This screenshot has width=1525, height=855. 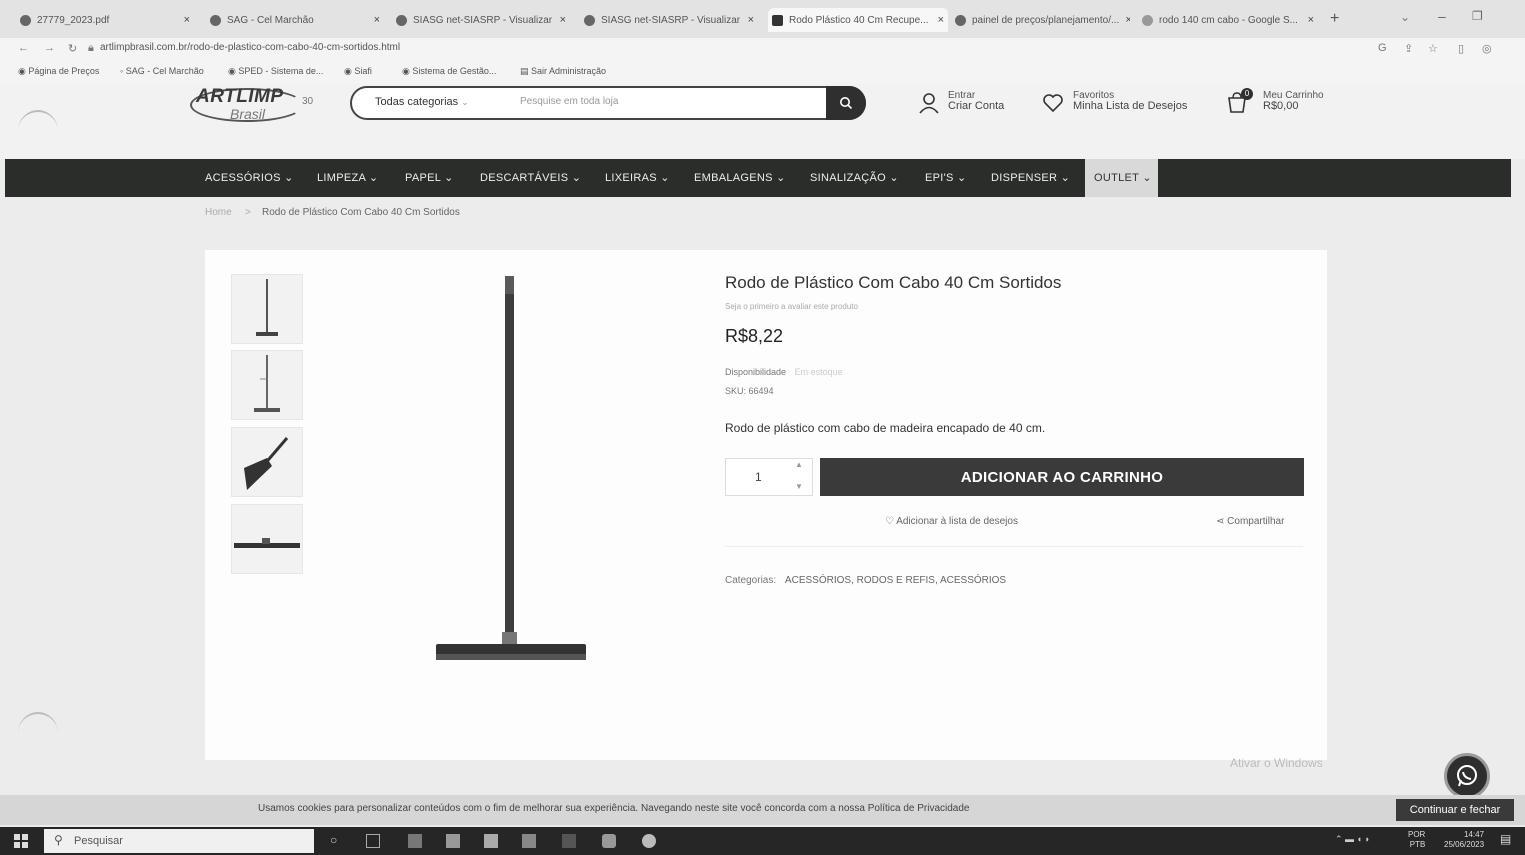 What do you see at coordinates (1416, 840) in the screenshot?
I see `language-indicator: POR PTB` at bounding box center [1416, 840].